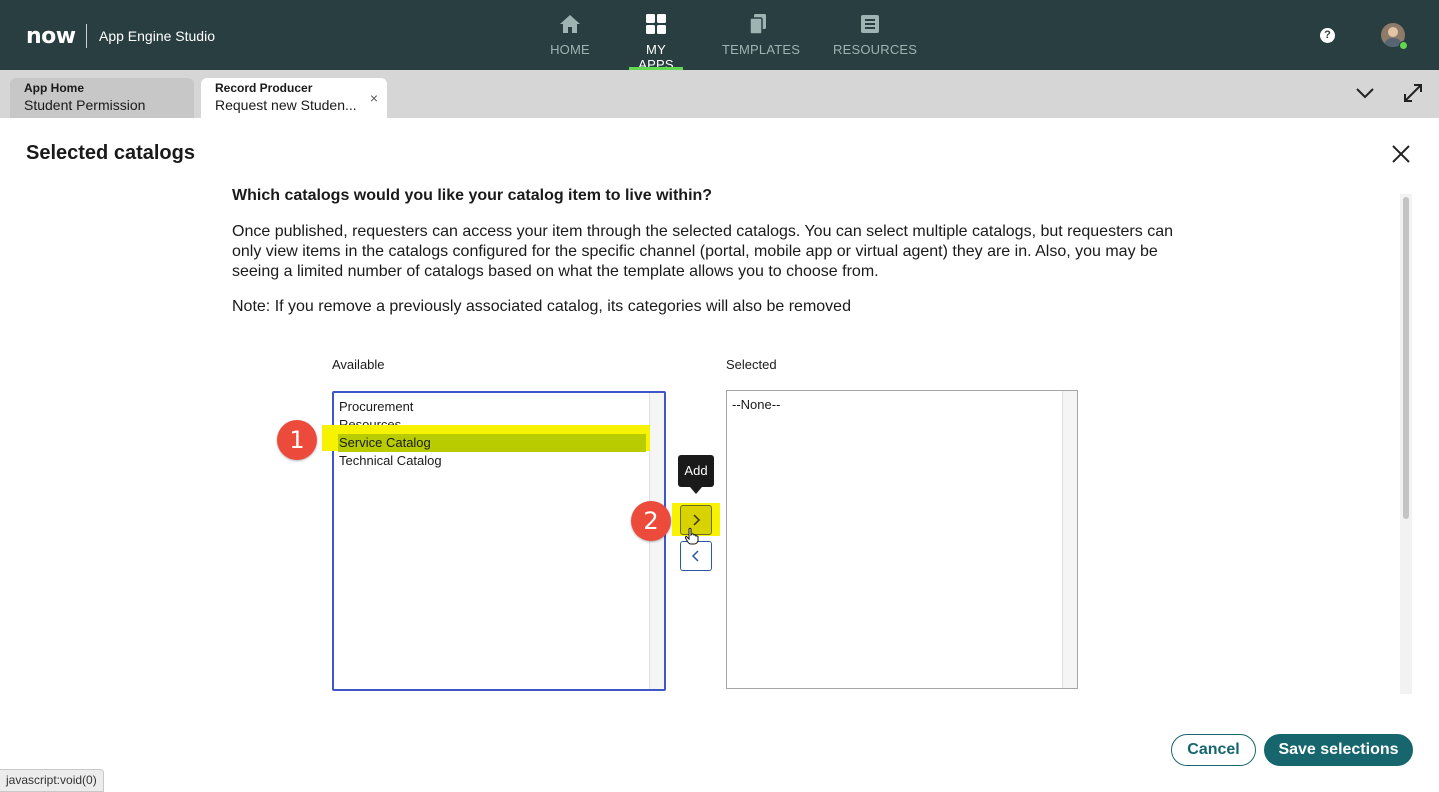  I want to click on nav-templates: TEMPLATES, so click(761, 41).